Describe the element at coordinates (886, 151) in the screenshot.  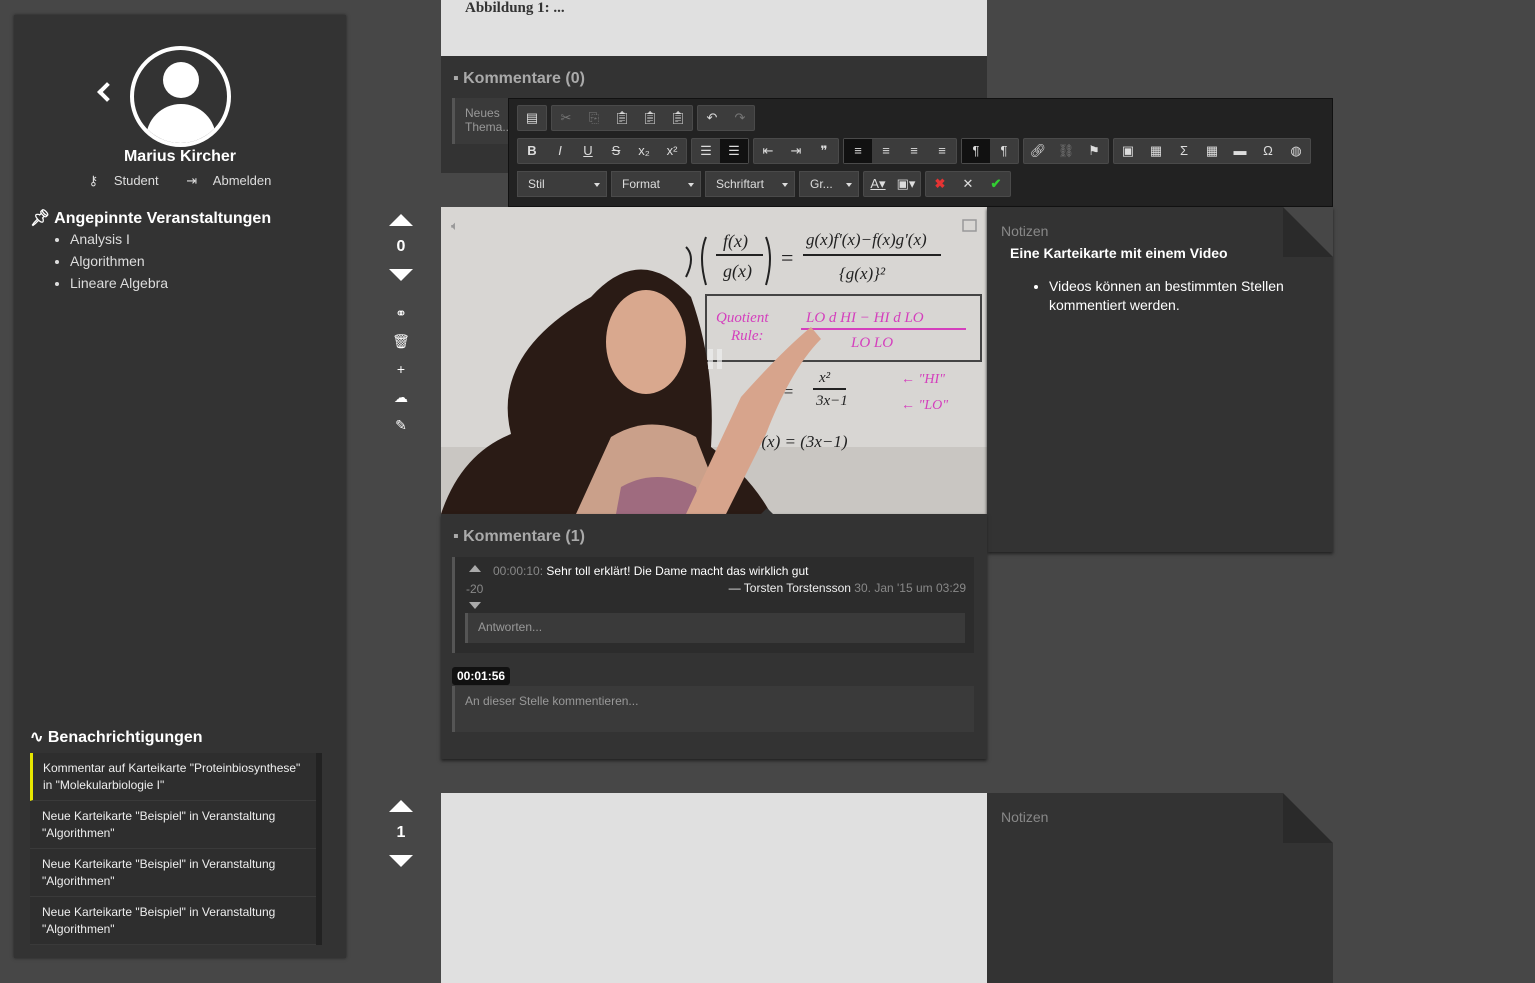
I see `align-center-icon: ≡` at that location.